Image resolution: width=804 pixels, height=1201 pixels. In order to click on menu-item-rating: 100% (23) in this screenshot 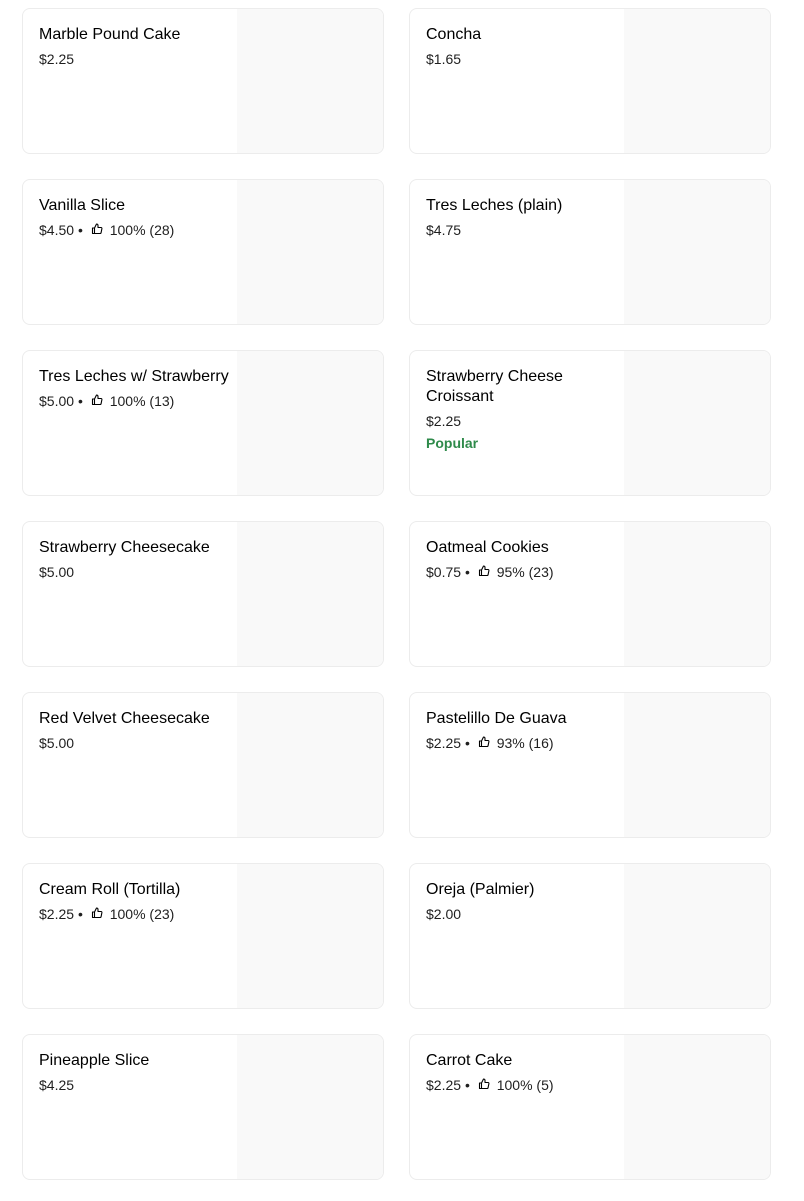, I will do `click(142, 914)`.